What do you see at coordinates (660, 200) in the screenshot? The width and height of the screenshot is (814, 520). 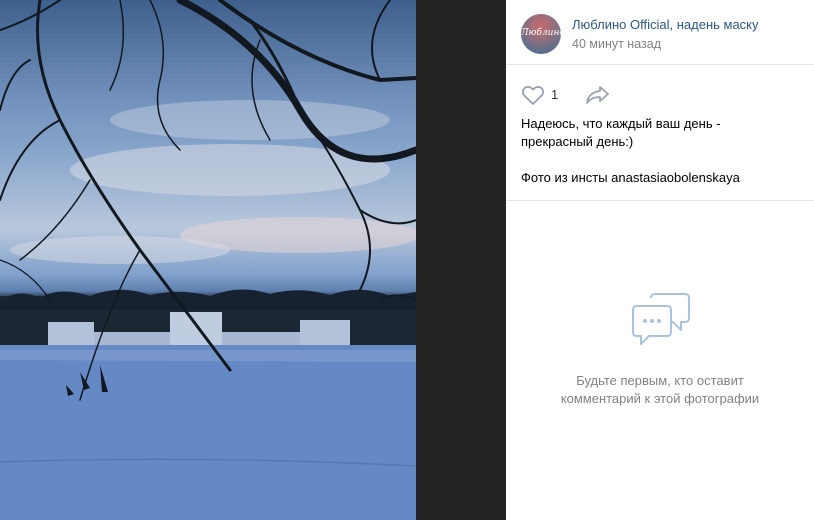 I see `divider` at bounding box center [660, 200].